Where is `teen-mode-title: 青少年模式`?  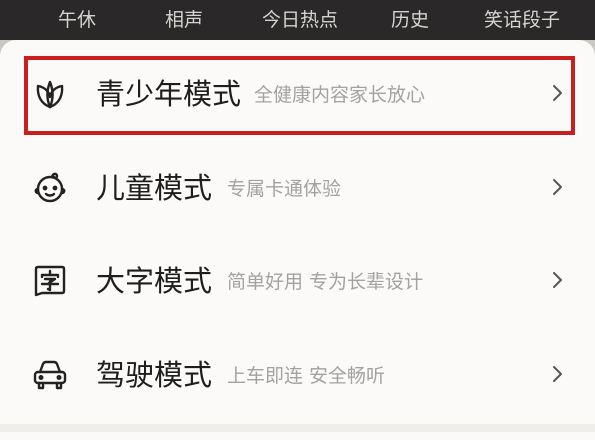
teen-mode-title: 青少年模式 is located at coordinates (169, 94).